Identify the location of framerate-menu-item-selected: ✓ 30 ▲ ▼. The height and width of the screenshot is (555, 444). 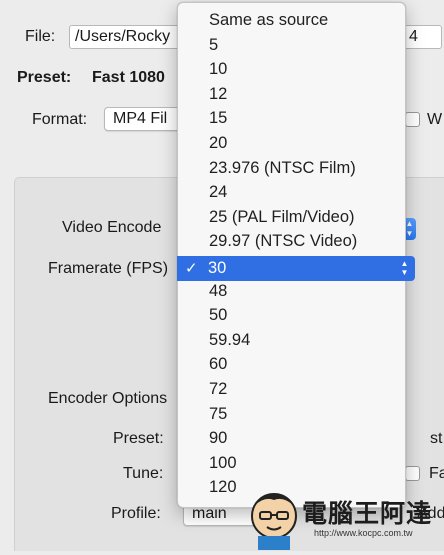
(296, 268).